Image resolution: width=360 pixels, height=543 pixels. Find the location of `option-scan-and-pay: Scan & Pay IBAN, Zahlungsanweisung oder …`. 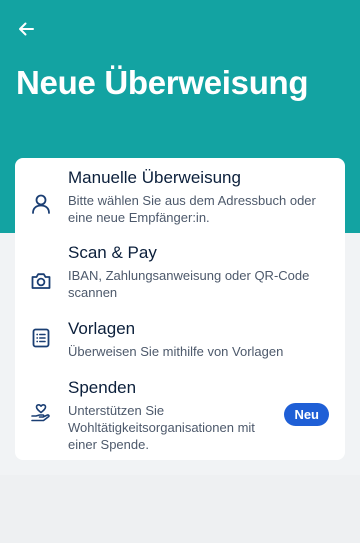

option-scan-and-pay: Scan & Pay IBAN, Zahlungsanweisung oder … is located at coordinates (180, 273).